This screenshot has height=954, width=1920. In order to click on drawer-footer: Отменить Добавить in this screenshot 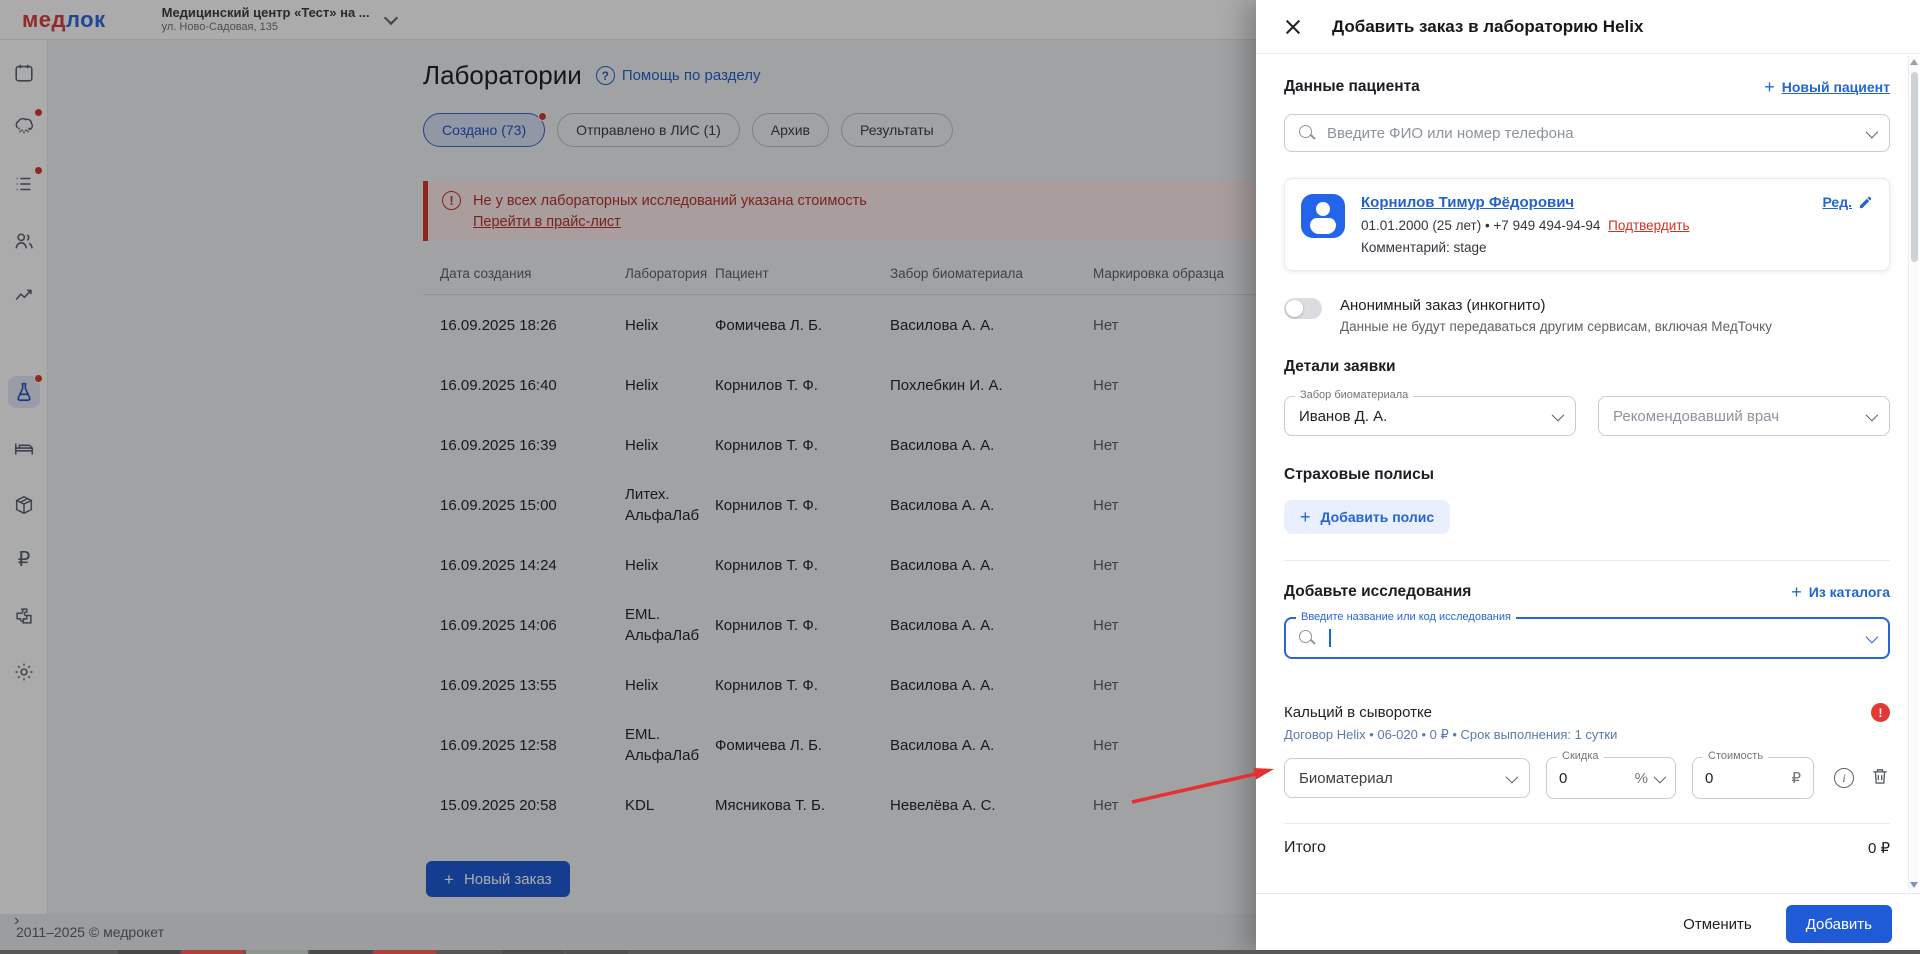, I will do `click(1588, 923)`.